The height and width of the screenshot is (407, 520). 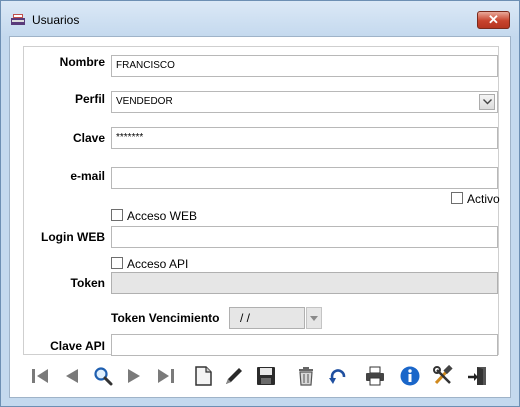 I want to click on login-web-label: Login WEB, so click(x=73, y=237).